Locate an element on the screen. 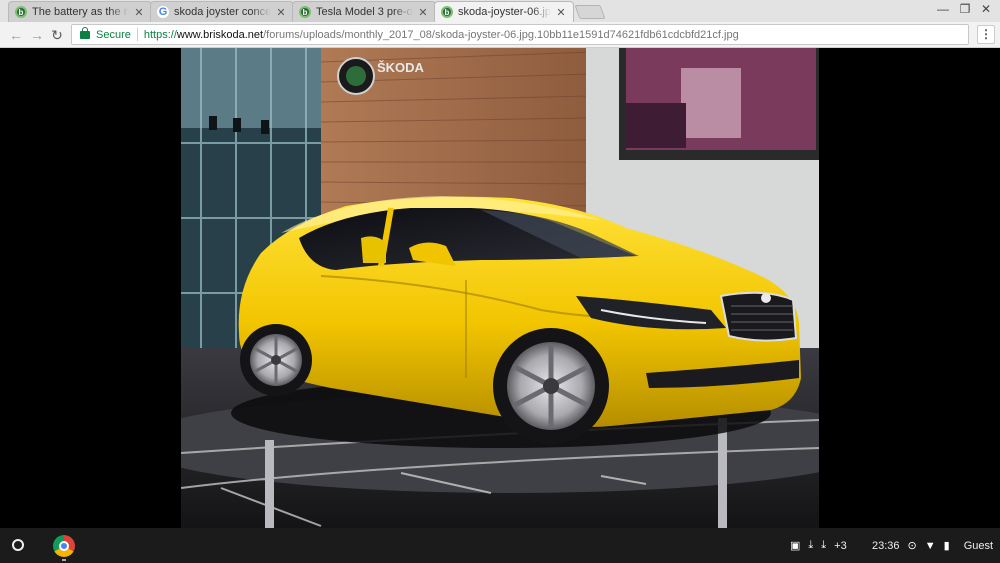  secure-label: Secure is located at coordinates (113, 34).